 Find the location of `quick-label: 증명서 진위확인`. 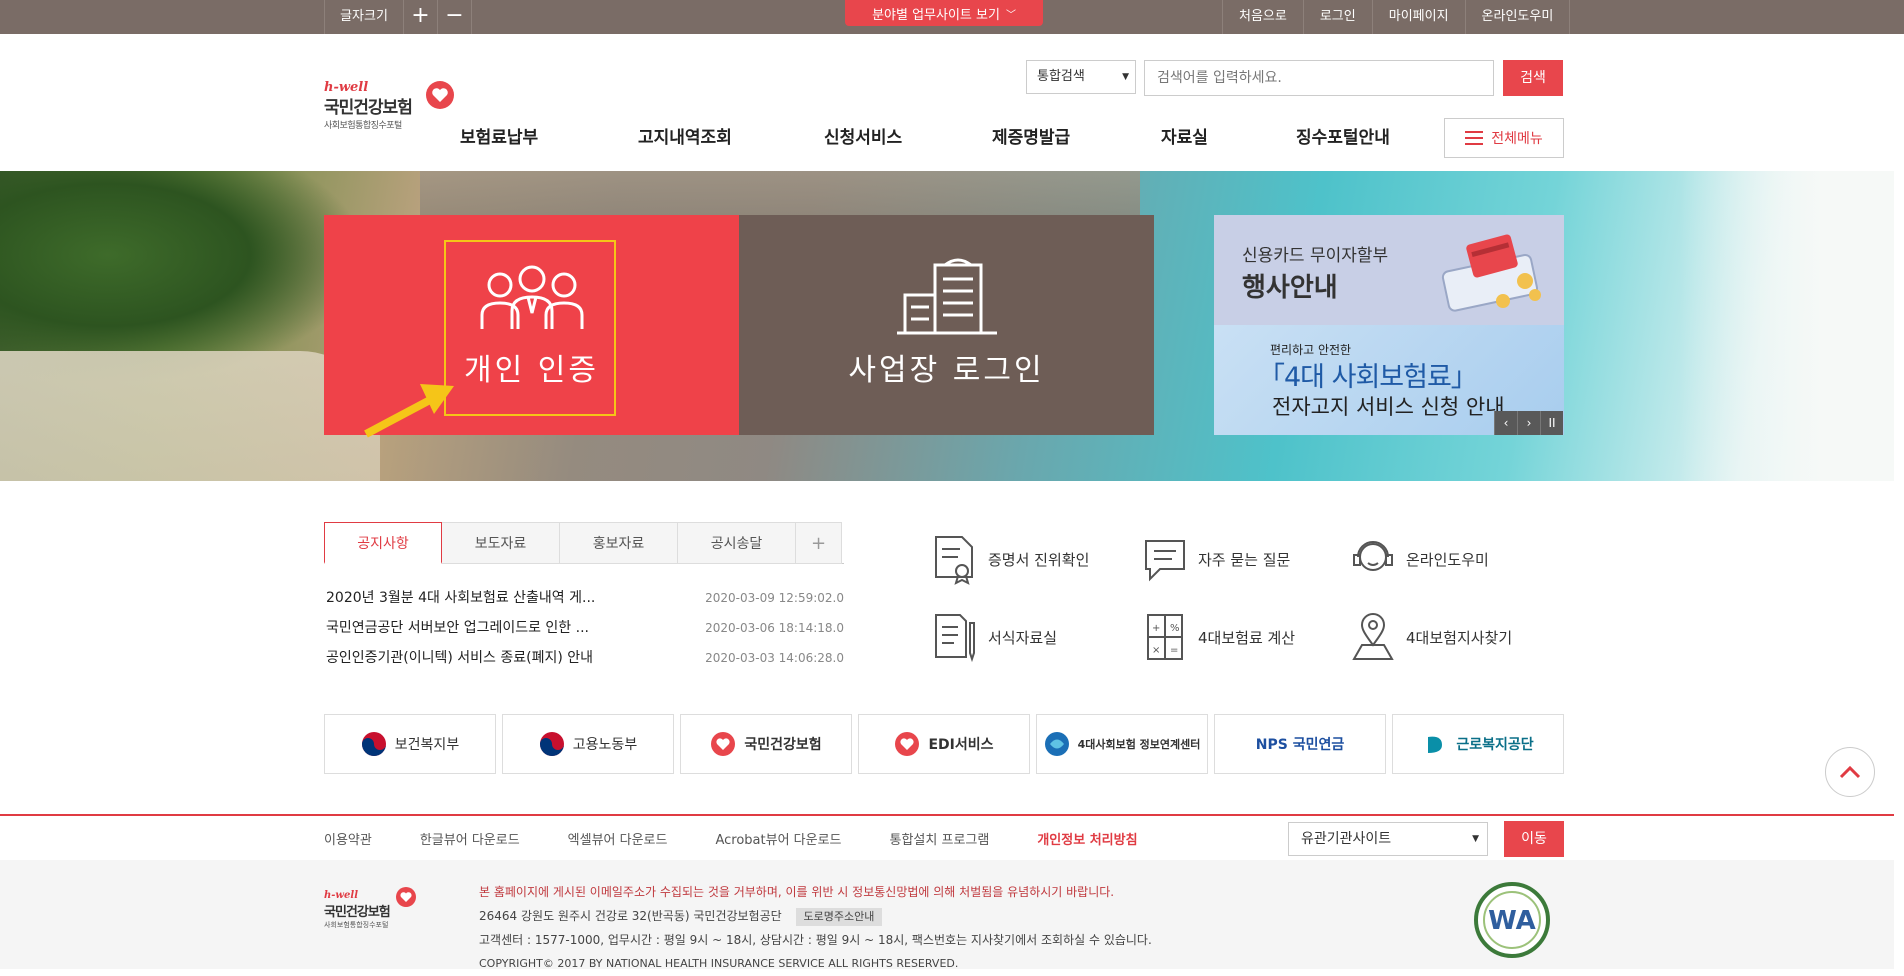

quick-label: 증명서 진위확인 is located at coordinates (1039, 559).